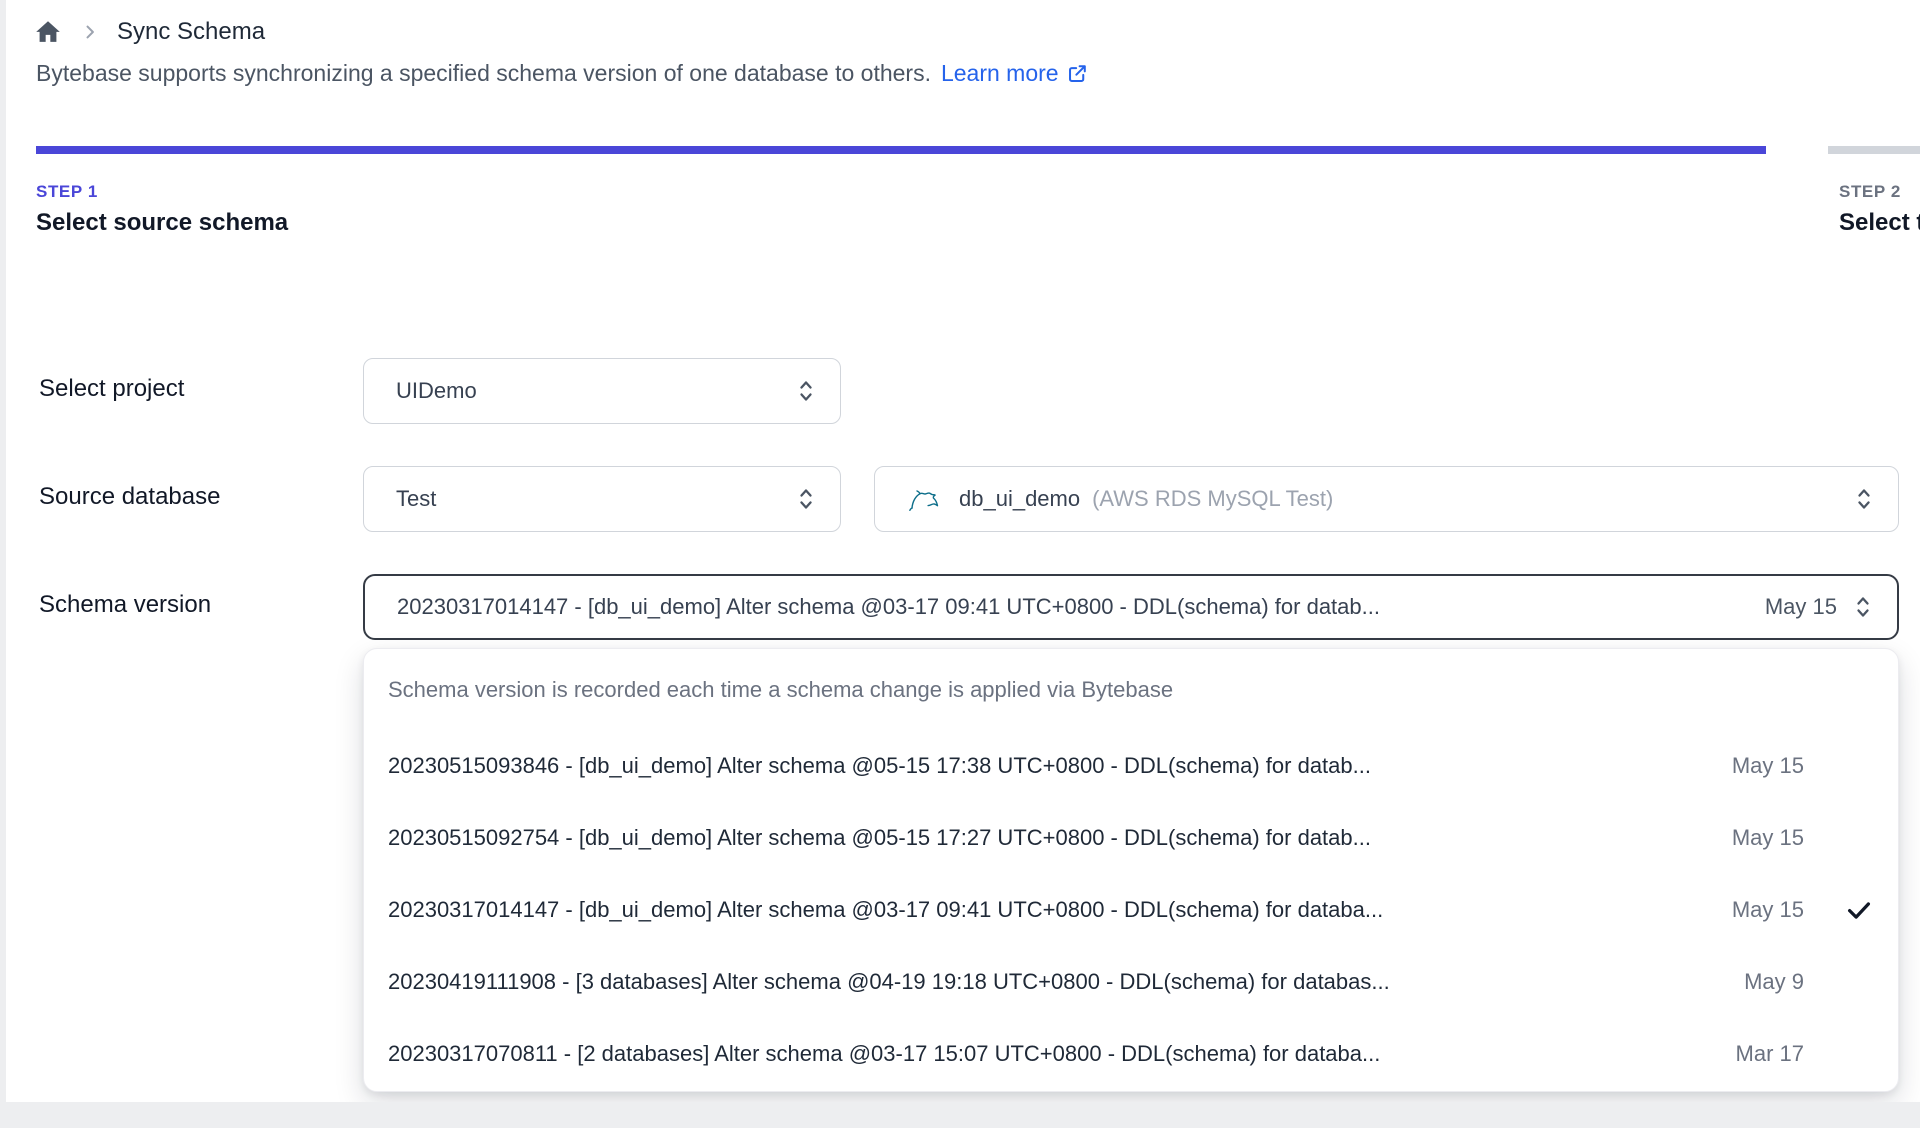  I want to click on step-2-title: Select t, so click(1879, 222).